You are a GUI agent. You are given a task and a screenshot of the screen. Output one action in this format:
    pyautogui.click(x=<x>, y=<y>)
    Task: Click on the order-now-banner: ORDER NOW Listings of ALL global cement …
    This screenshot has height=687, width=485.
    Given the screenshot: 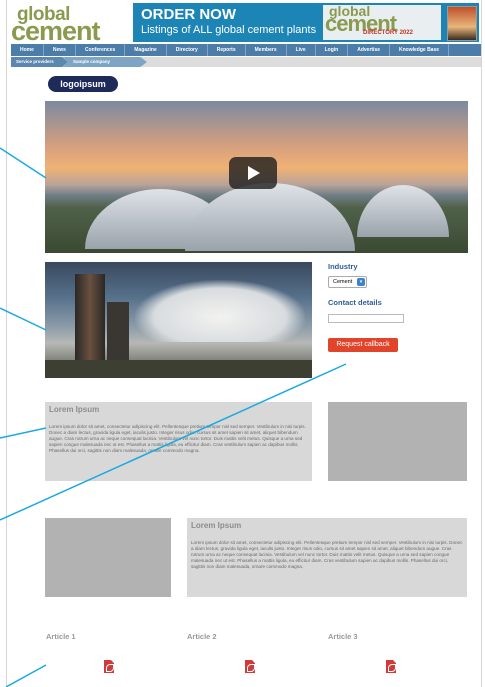 What is the action you would take?
    pyautogui.click(x=306, y=22)
    